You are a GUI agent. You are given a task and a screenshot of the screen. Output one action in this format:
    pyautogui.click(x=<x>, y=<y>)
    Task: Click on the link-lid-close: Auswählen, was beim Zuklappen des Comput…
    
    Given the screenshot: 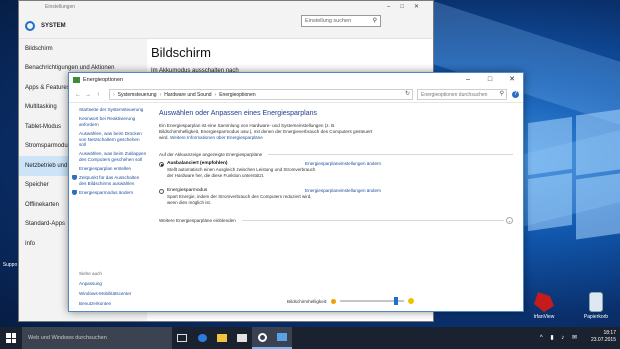 What is the action you would take?
    pyautogui.click(x=108, y=156)
    